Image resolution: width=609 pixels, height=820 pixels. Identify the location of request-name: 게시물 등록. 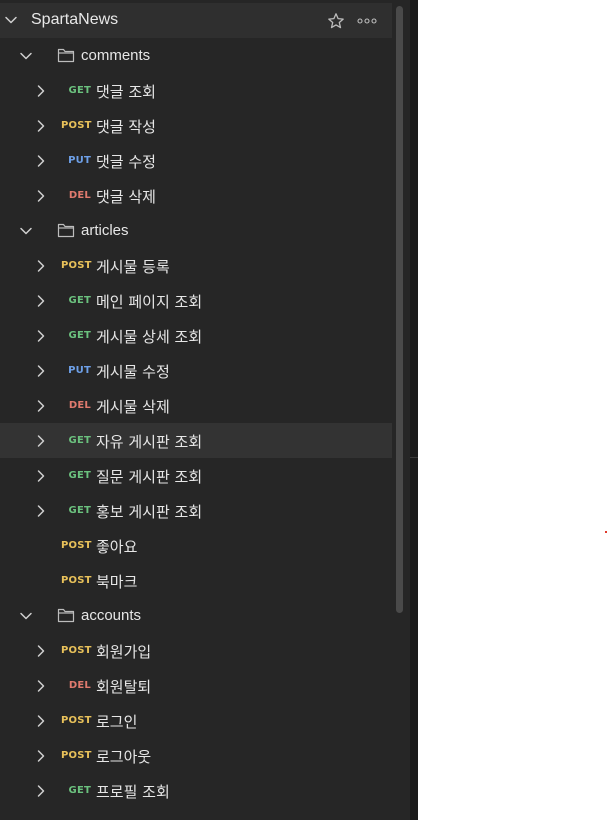
(133, 267).